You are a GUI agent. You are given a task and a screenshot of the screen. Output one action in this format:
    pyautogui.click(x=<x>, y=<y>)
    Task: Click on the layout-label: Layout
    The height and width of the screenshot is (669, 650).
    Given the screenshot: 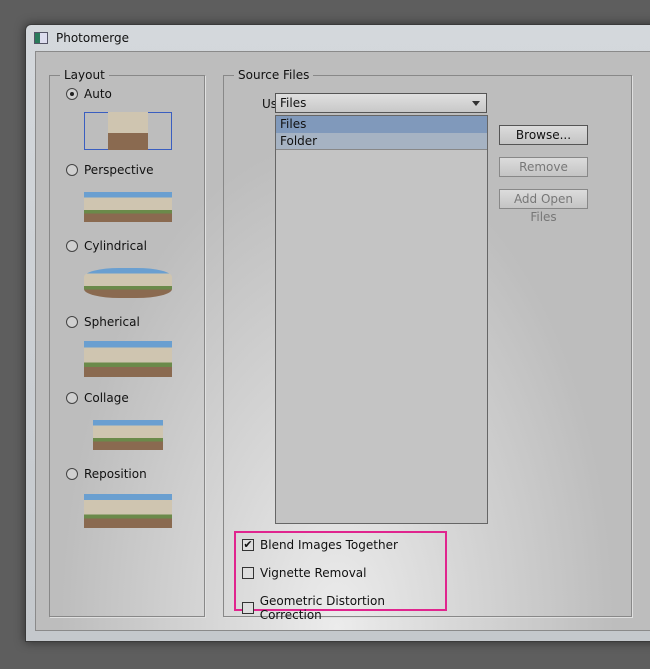 What is the action you would take?
    pyautogui.click(x=84, y=75)
    